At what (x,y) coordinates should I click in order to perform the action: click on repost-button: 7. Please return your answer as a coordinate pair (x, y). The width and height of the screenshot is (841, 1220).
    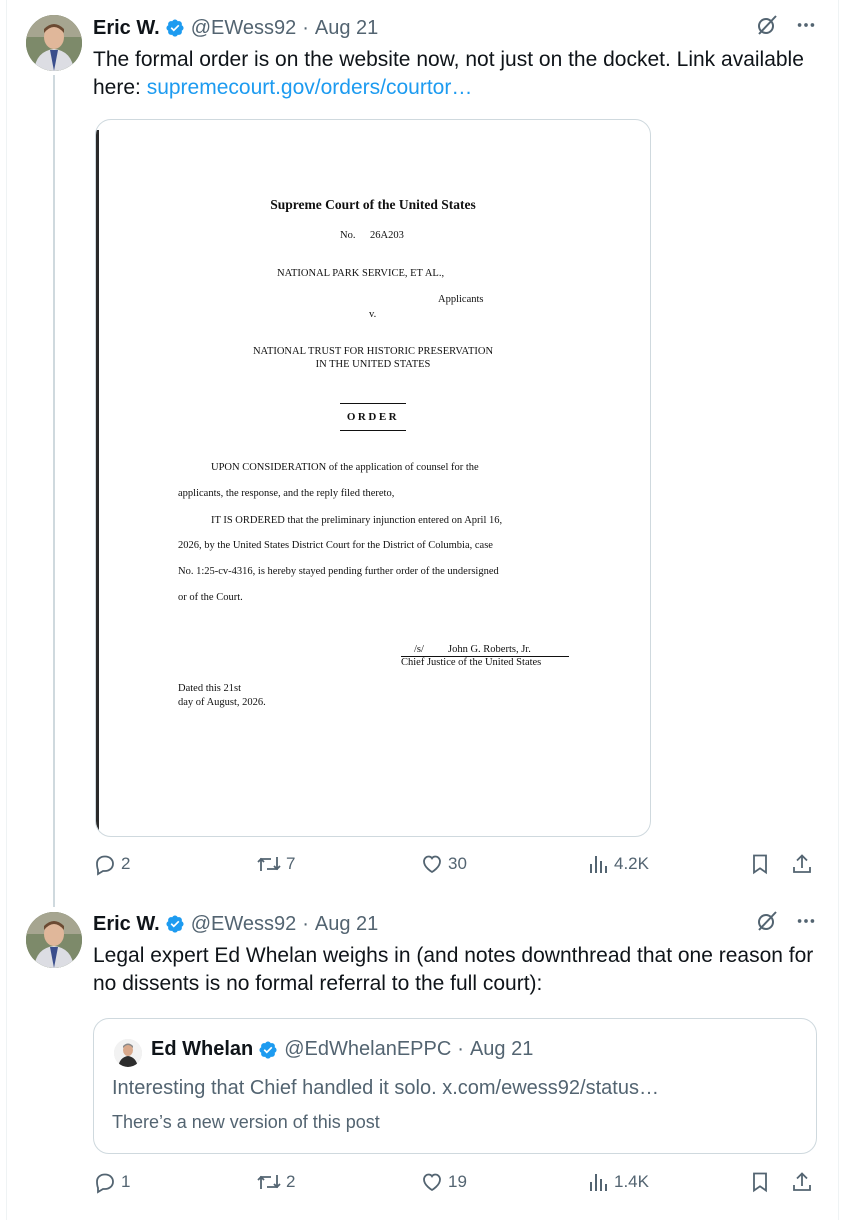
    Looking at the image, I should click on (275, 864).